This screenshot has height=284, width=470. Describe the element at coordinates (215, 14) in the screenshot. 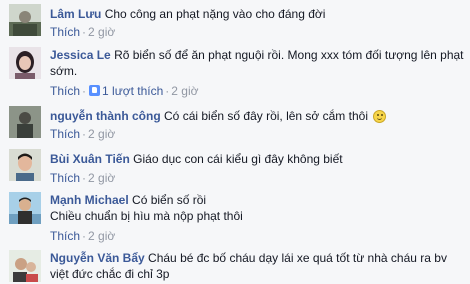

I see `comment-text: Cho công an phạt nặng vào cho đáng đời` at that location.